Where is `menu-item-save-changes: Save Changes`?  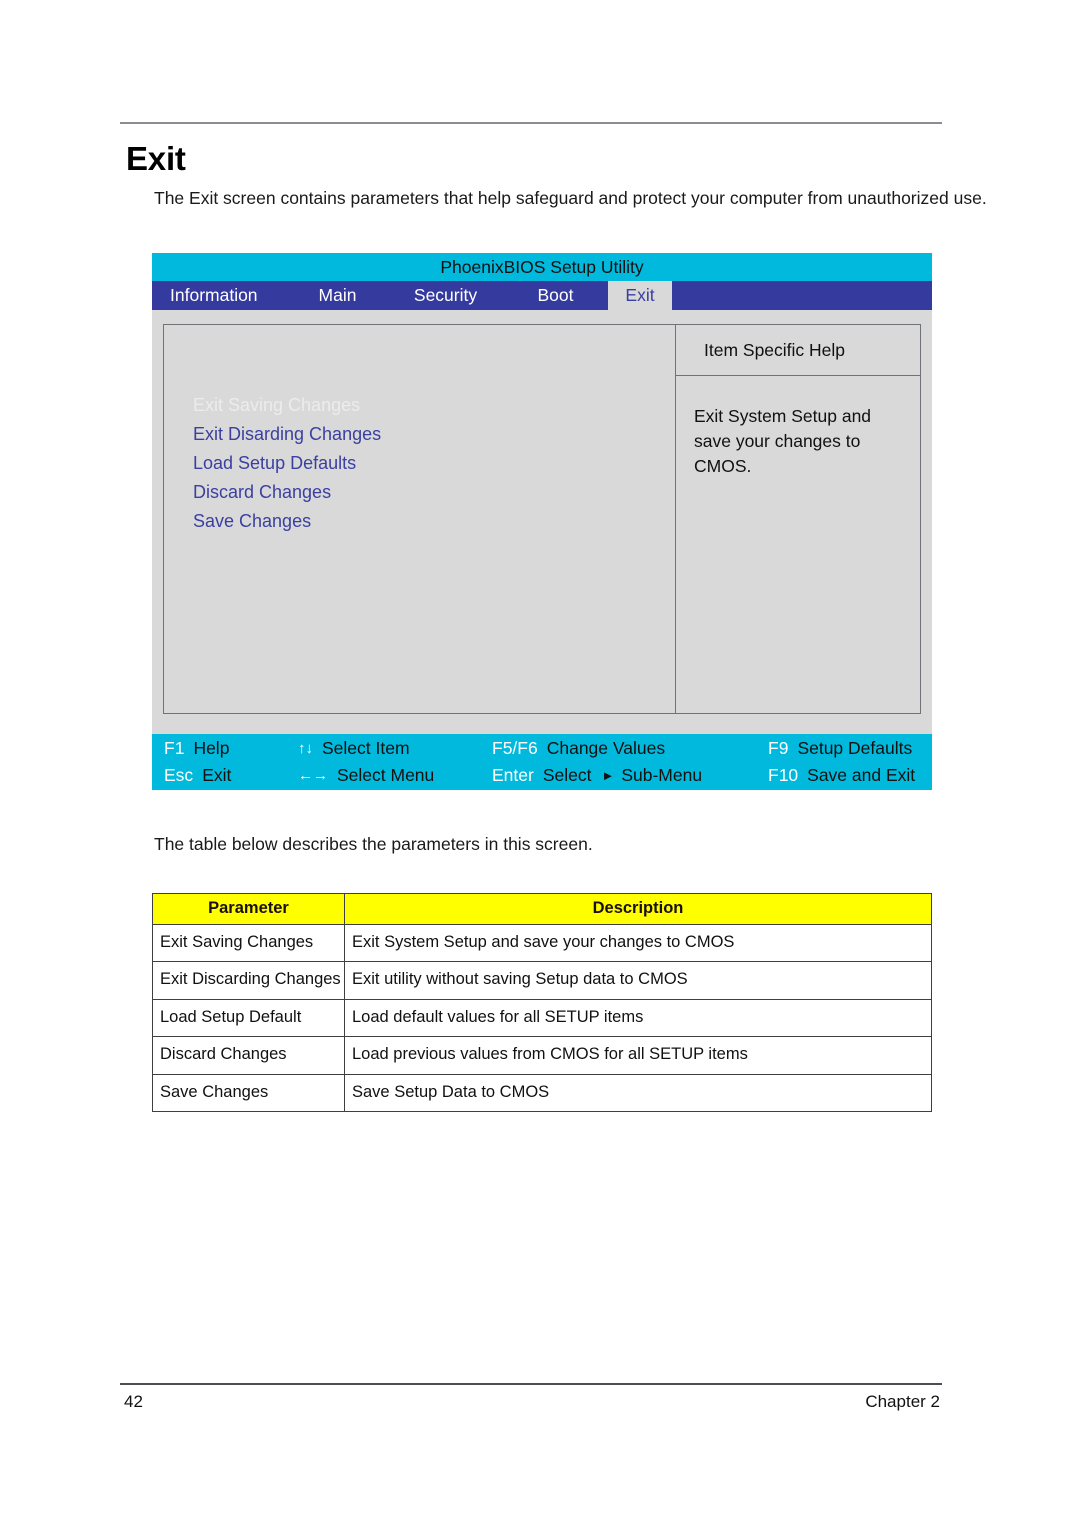
menu-item-save-changes: Save Changes is located at coordinates (419, 521).